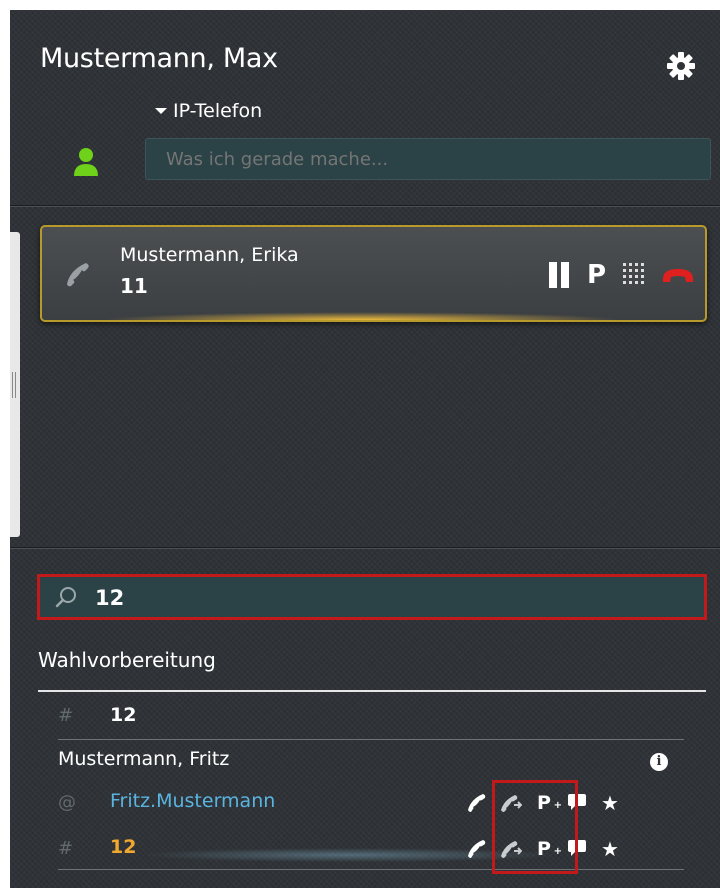 The width and height of the screenshot is (720, 888). Describe the element at coordinates (86, 162) in the screenshot. I see `person-icon` at that location.